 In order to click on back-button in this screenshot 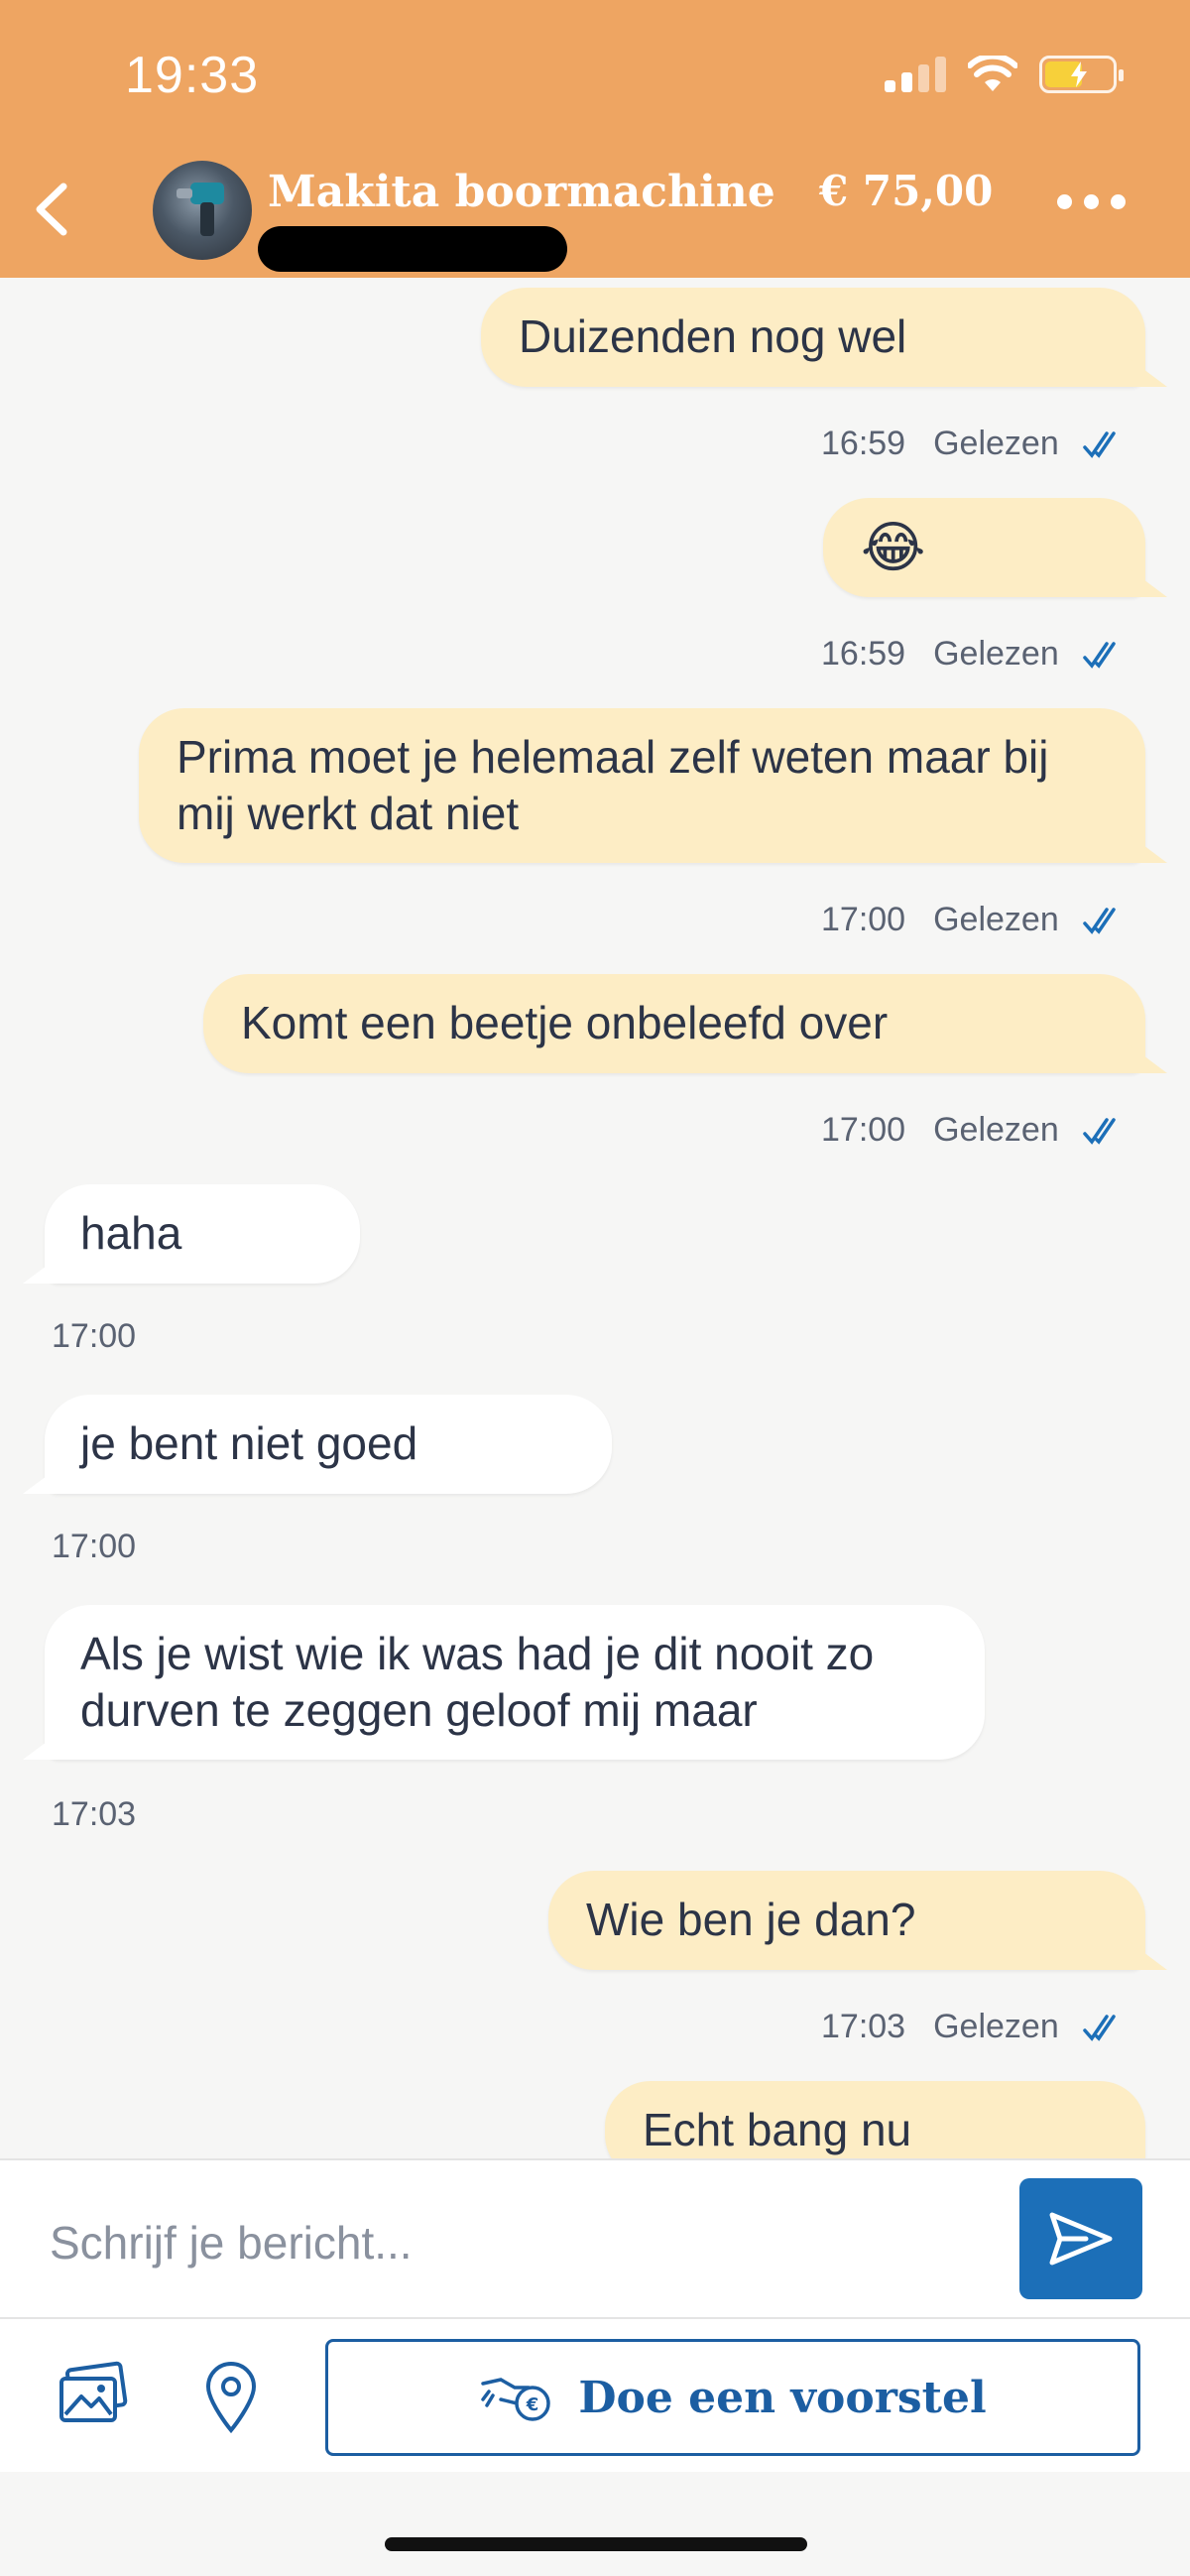, I will do `click(51, 209)`.